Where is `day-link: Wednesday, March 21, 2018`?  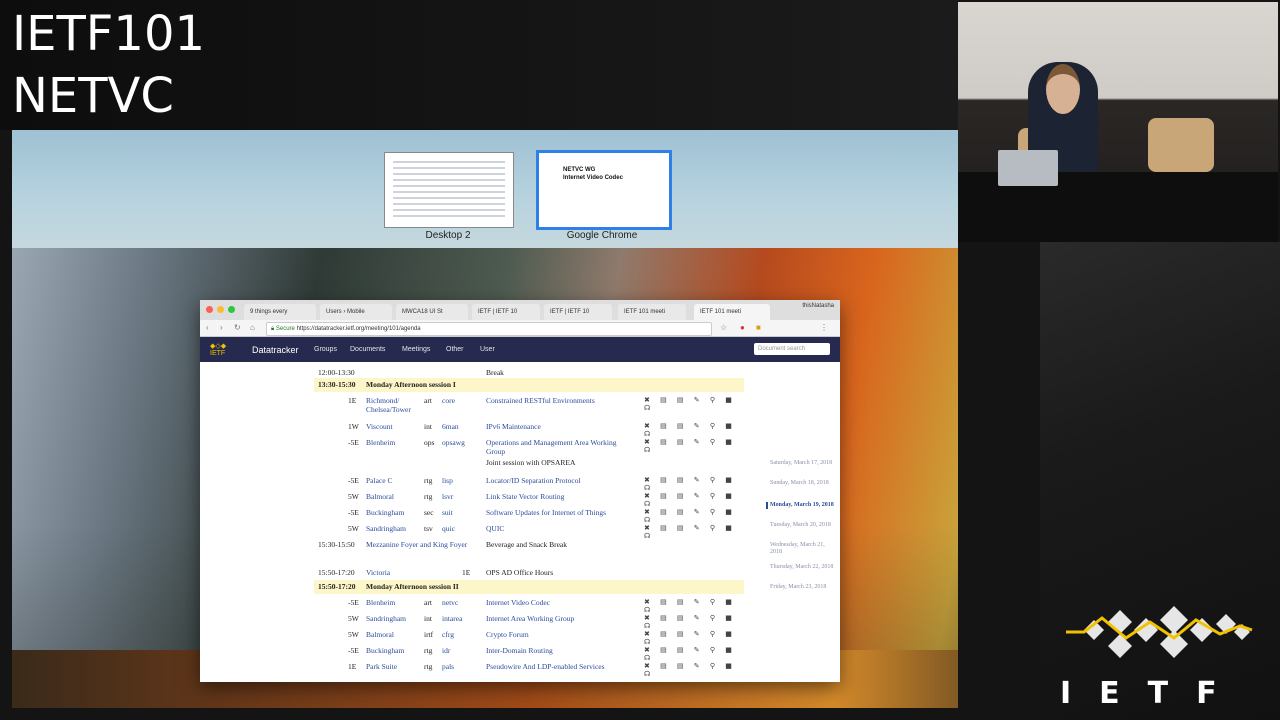
day-link: Wednesday, March 21, 2018 is located at coordinates (802, 549).